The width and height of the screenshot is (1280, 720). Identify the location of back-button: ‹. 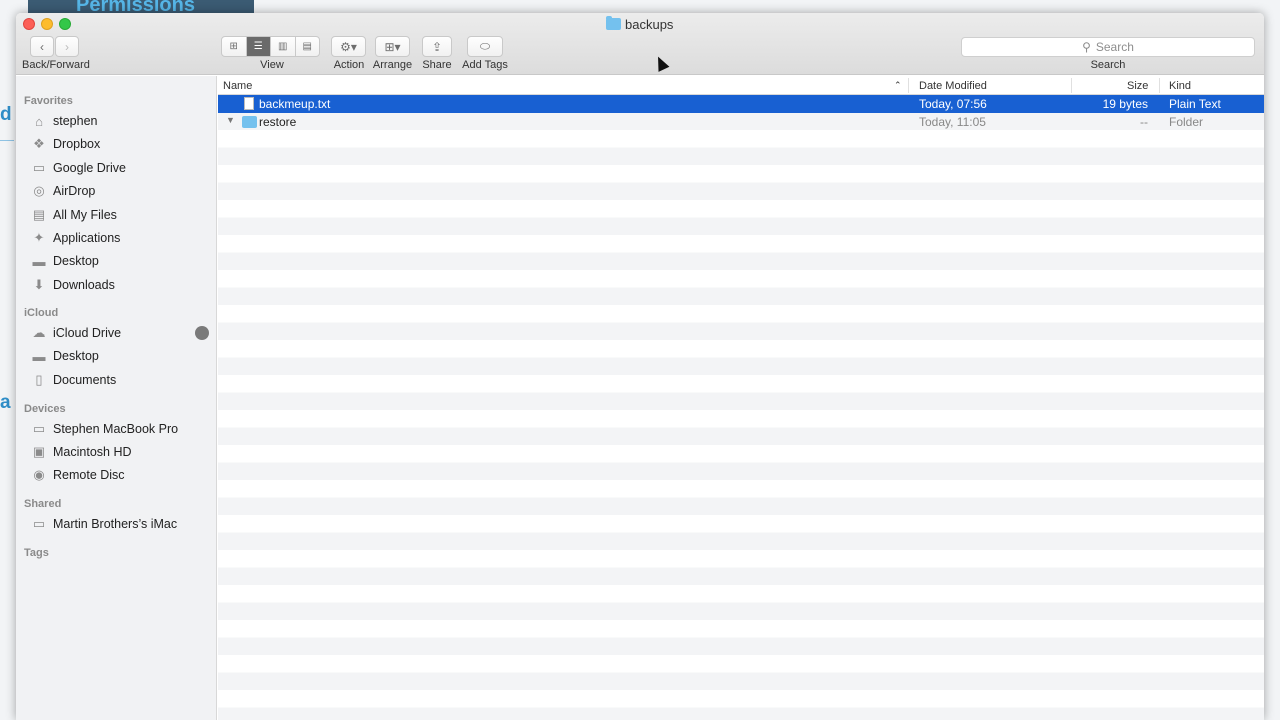
(42, 46).